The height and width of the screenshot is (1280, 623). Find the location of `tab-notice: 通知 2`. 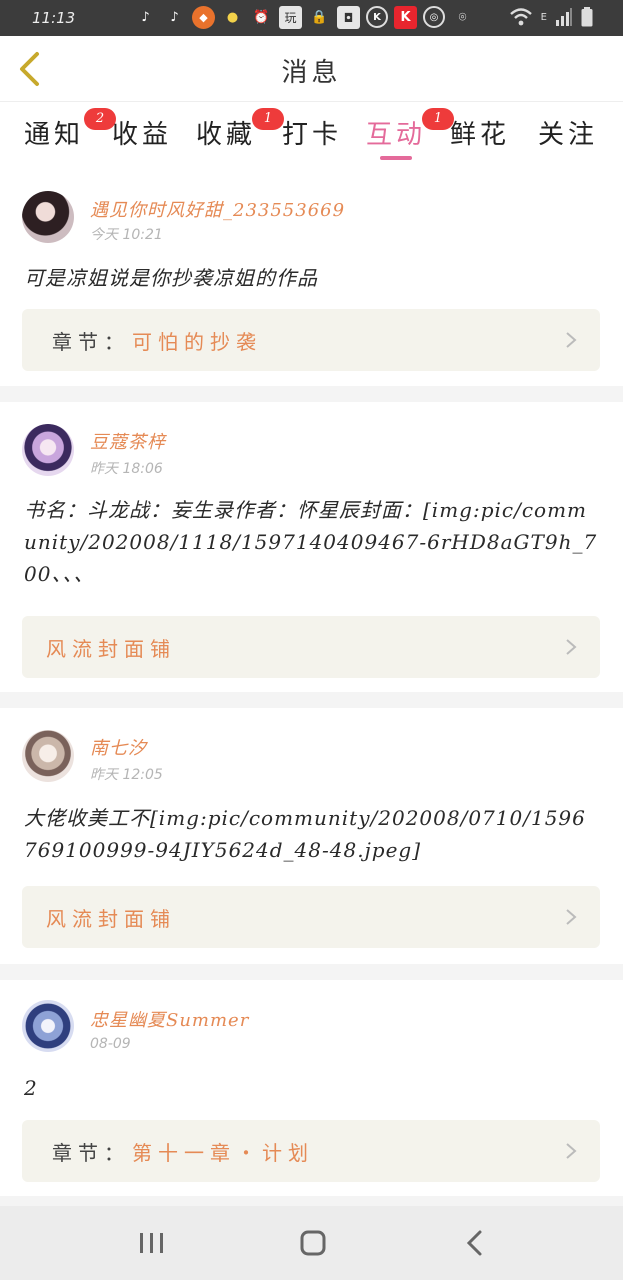

tab-notice: 通知 2 is located at coordinates (70, 129).